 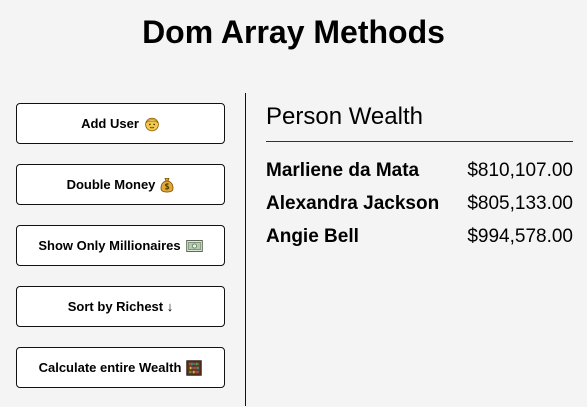 What do you see at coordinates (353, 203) in the screenshot?
I see `person-name: Alexandra Jackson` at bounding box center [353, 203].